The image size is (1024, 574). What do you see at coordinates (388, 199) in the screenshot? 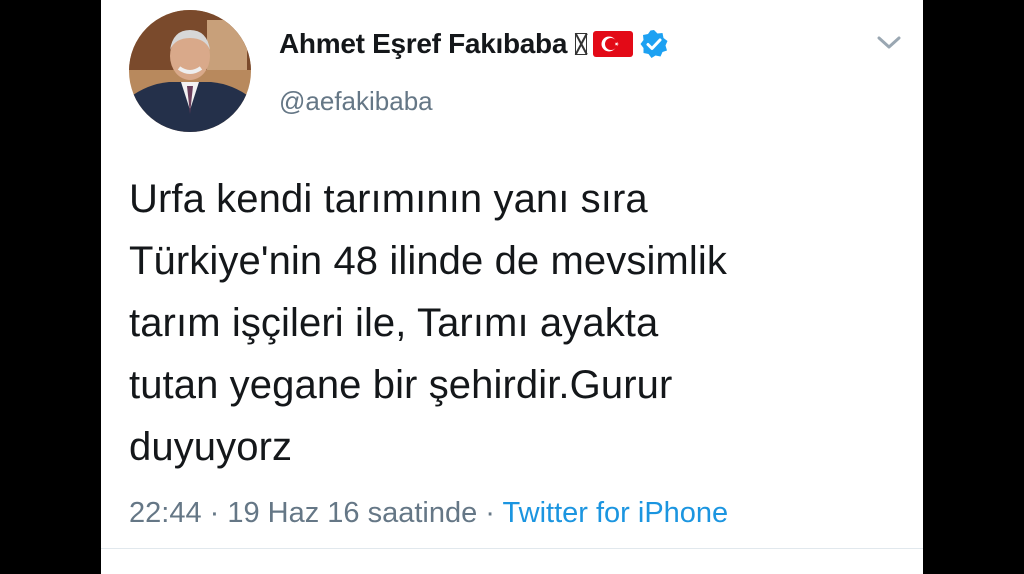
I see `tweet-text-line: Urfa kendi tarımının yanı sıra` at bounding box center [388, 199].